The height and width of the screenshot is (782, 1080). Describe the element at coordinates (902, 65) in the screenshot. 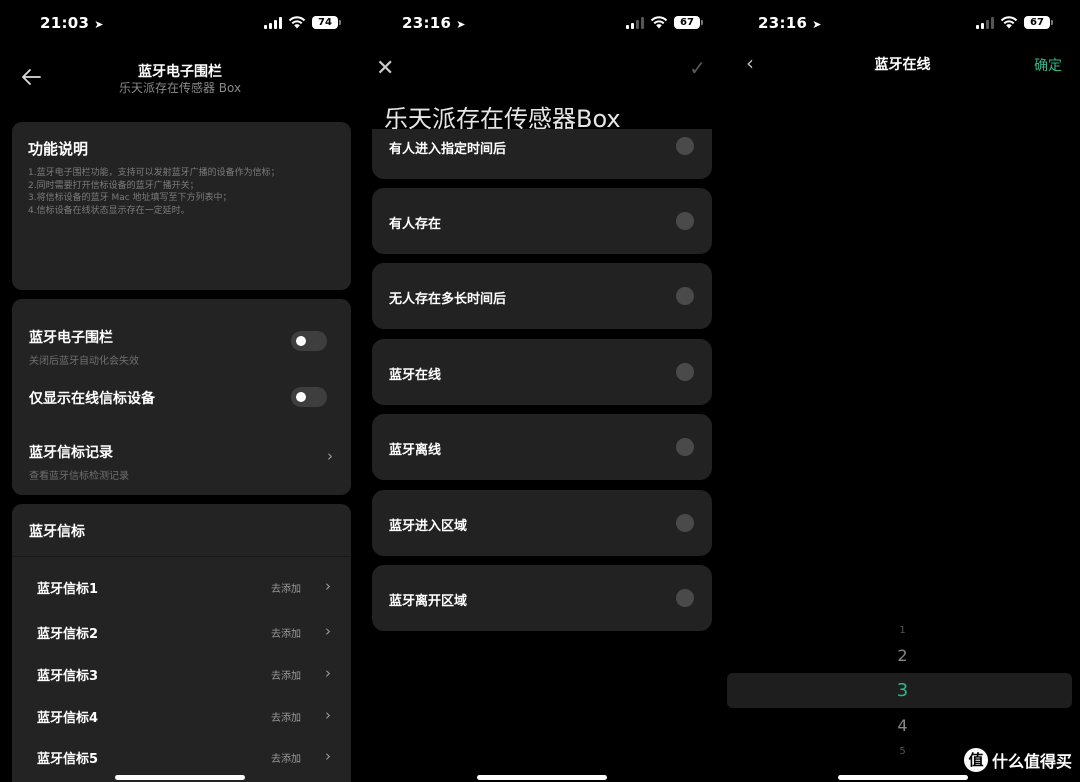

I see `page-title: 蓝牙在线` at that location.